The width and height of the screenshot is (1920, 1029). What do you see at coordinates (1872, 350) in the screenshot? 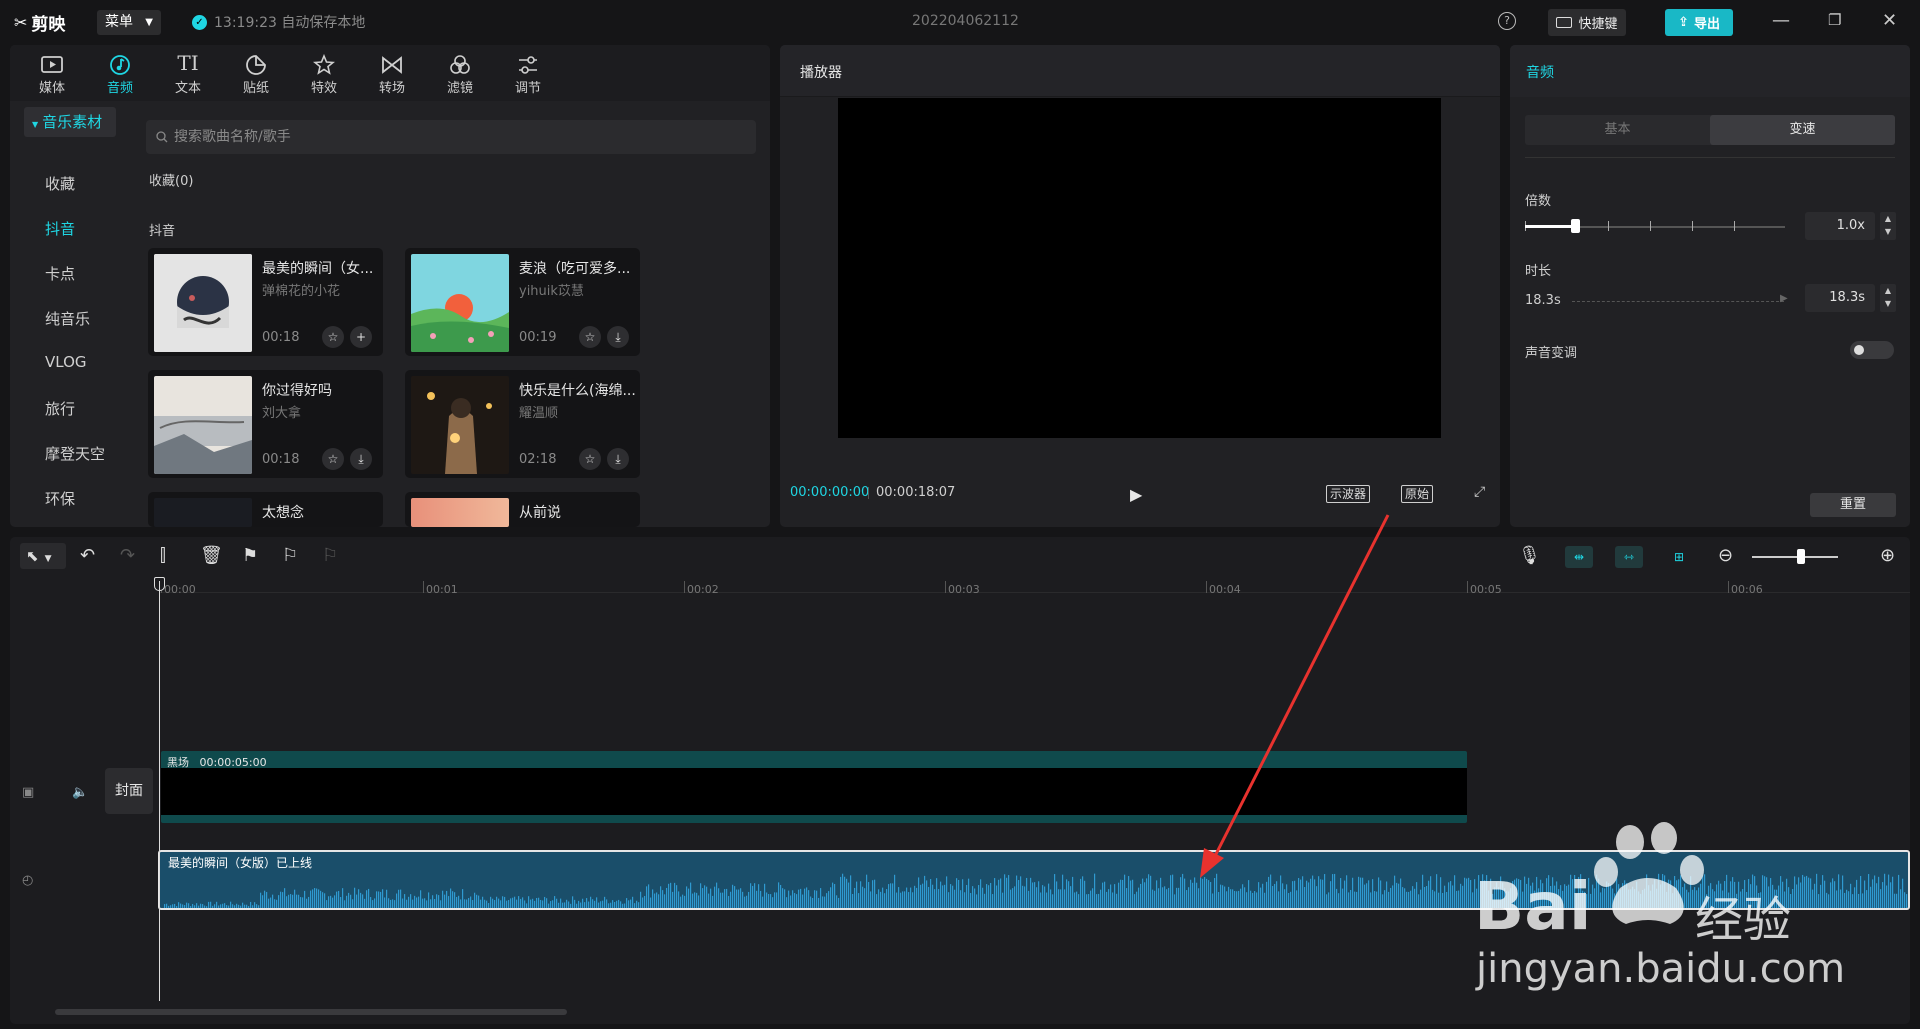
I see `pitch-toggle` at bounding box center [1872, 350].